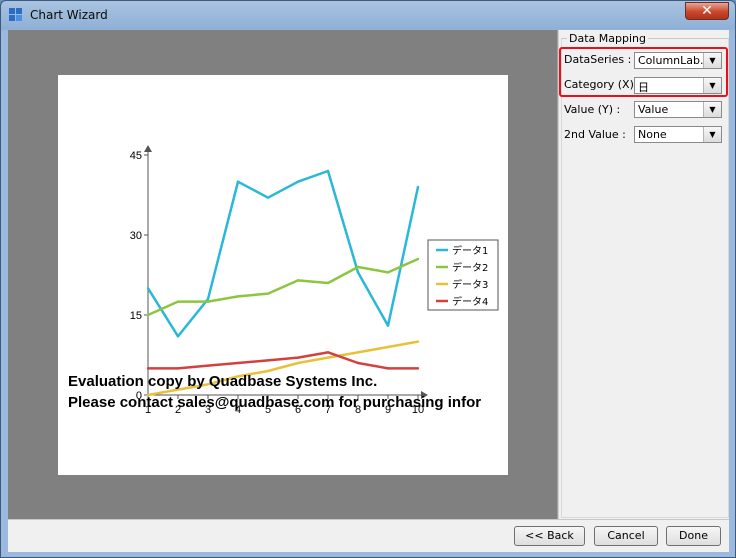  Describe the element at coordinates (470, 250) in the screenshot. I see `legend-entry: データ1` at that location.